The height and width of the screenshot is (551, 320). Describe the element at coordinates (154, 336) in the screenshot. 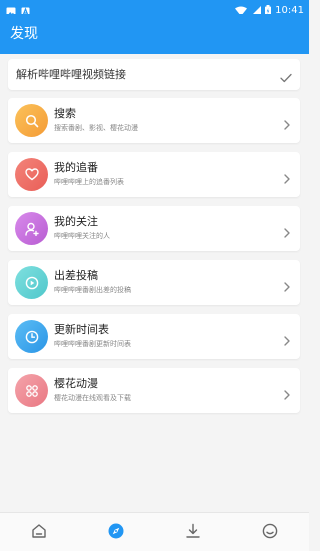

I see `list-item-schedule: 更新时间表 哔哩哔哩番剧更新时间表` at that location.